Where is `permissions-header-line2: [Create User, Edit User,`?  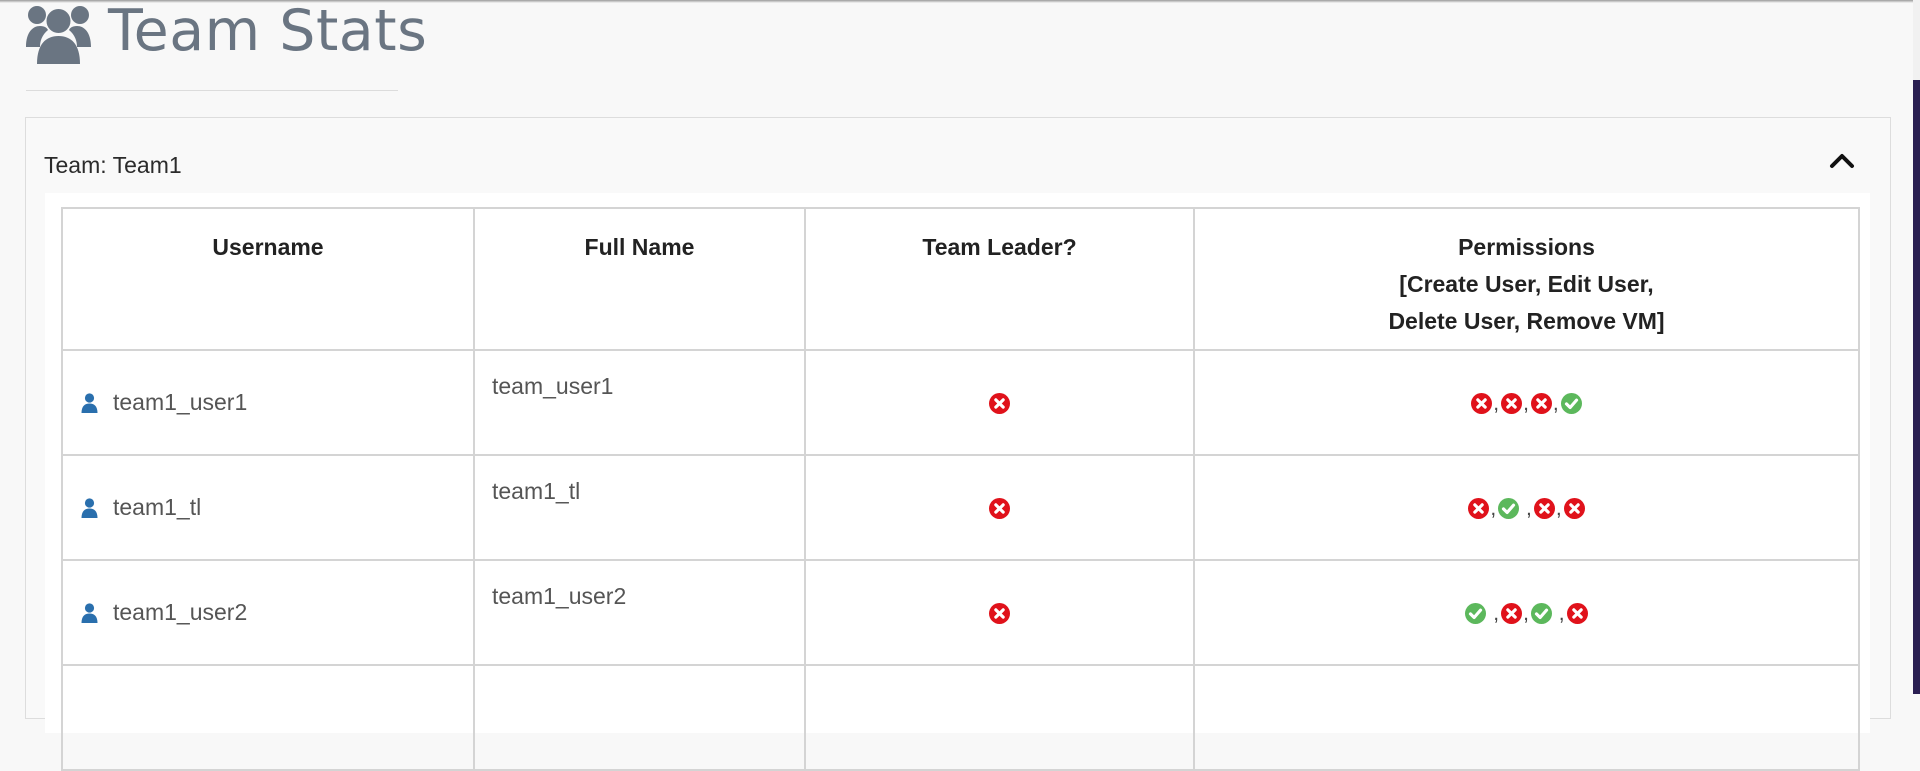 permissions-header-line2: [Create User, Edit User, is located at coordinates (1526, 284).